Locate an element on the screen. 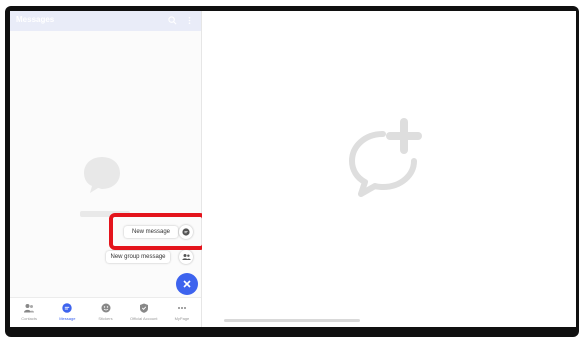 This screenshot has width=583, height=338. close-icon is located at coordinates (187, 284).